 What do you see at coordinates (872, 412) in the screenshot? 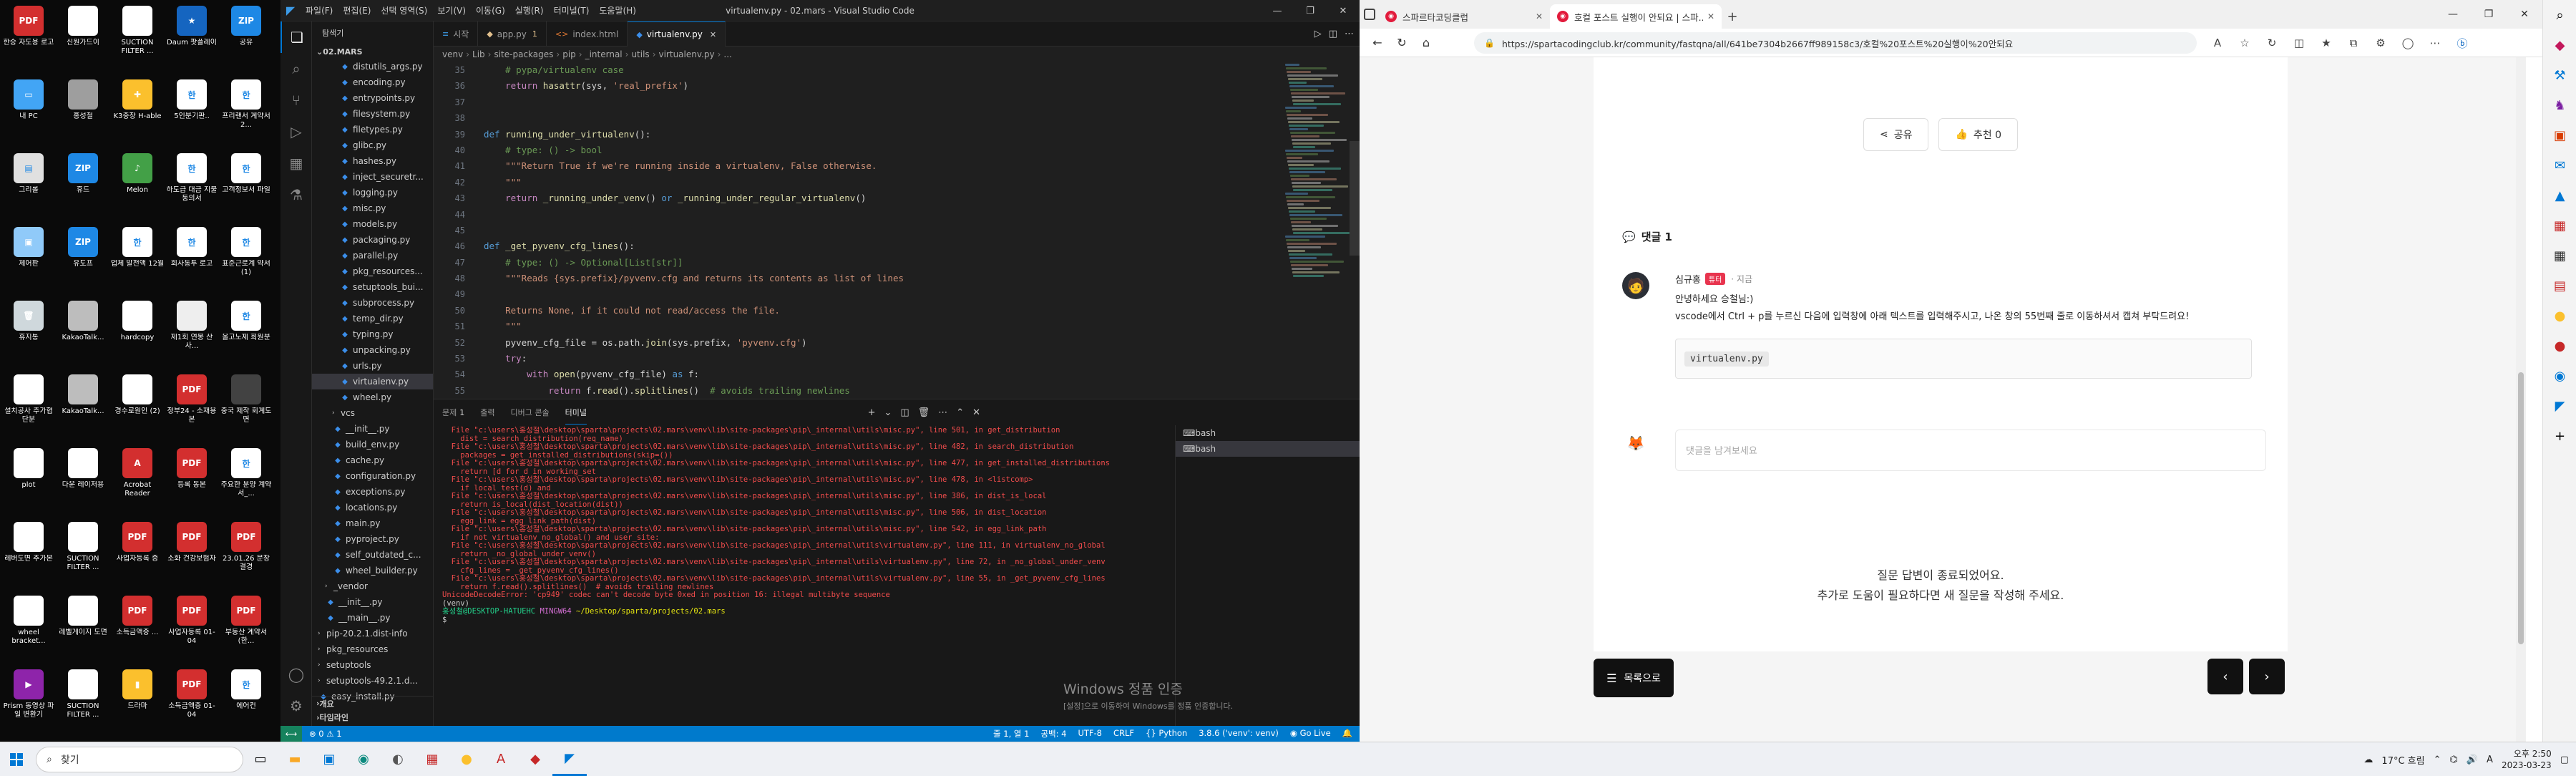
I see `new-terminal-icon: +` at bounding box center [872, 412].